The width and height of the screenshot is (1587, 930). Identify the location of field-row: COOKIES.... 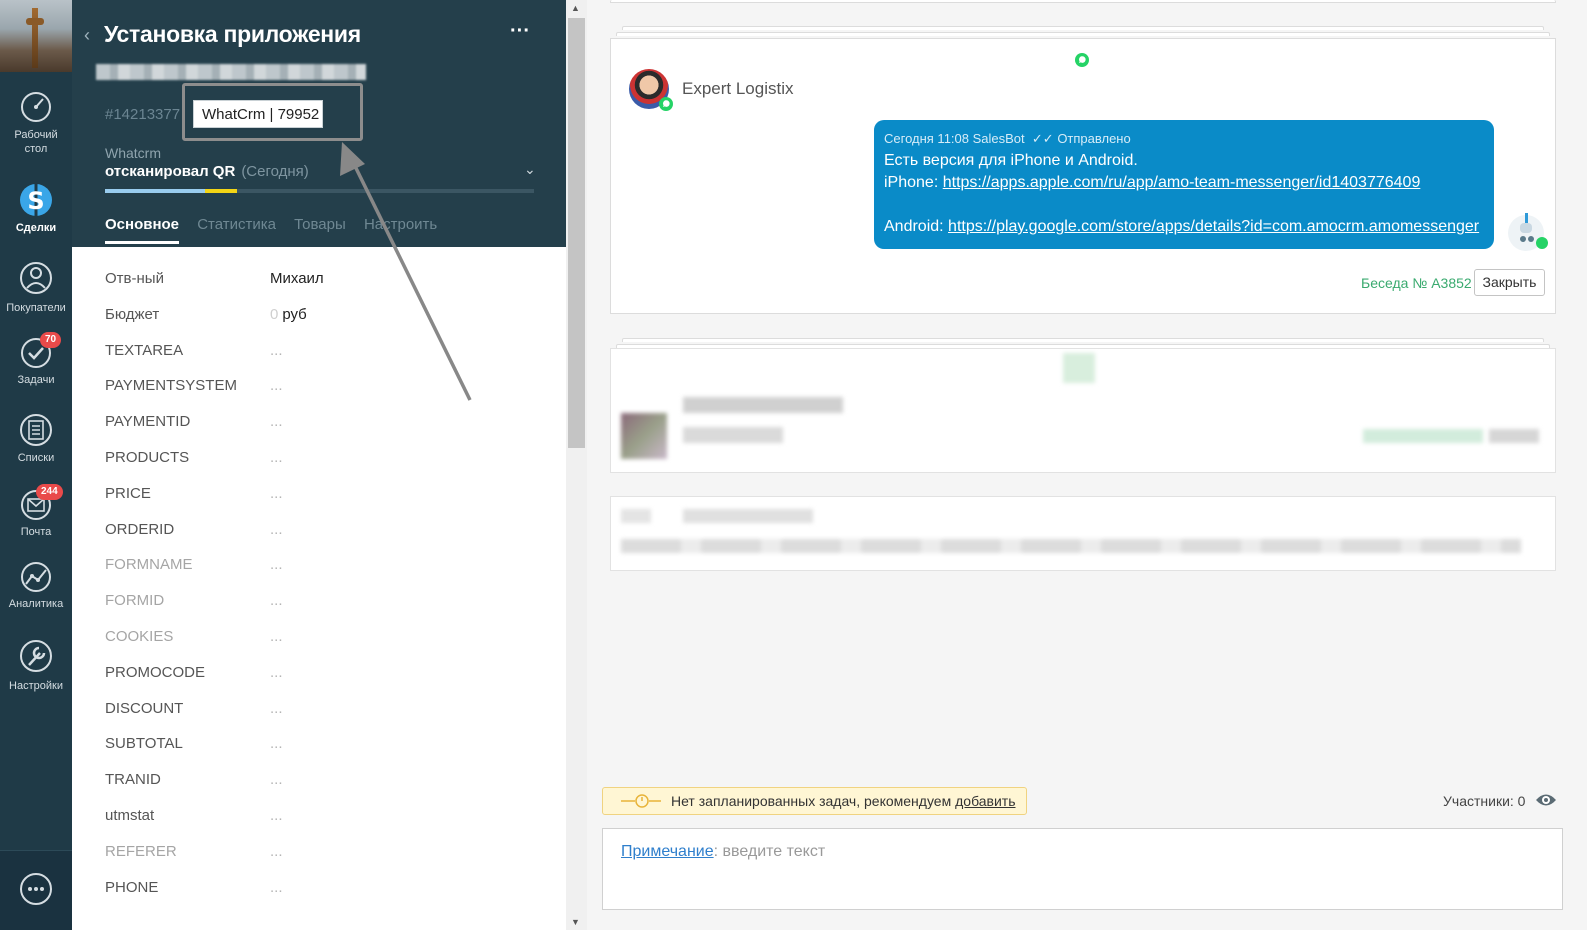
(325, 638).